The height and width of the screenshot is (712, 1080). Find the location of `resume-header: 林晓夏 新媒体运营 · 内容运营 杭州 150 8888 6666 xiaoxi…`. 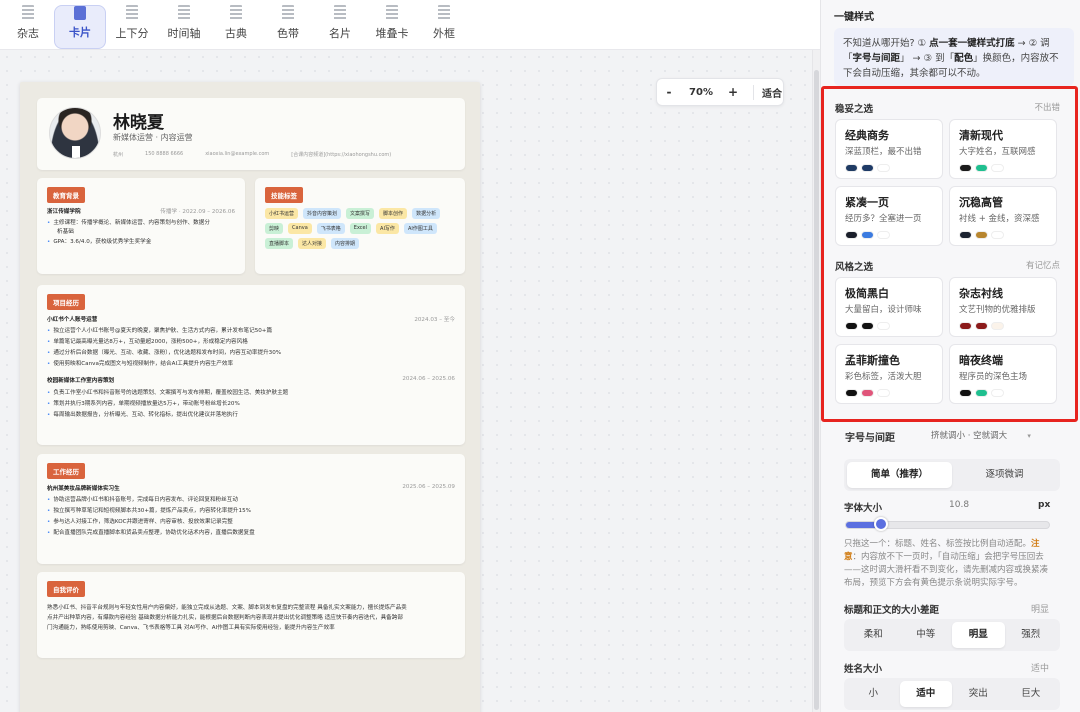

resume-header: 林晓夏 新媒体运营 · 内容运营 杭州 150 8888 6666 xiaoxi… is located at coordinates (251, 134).